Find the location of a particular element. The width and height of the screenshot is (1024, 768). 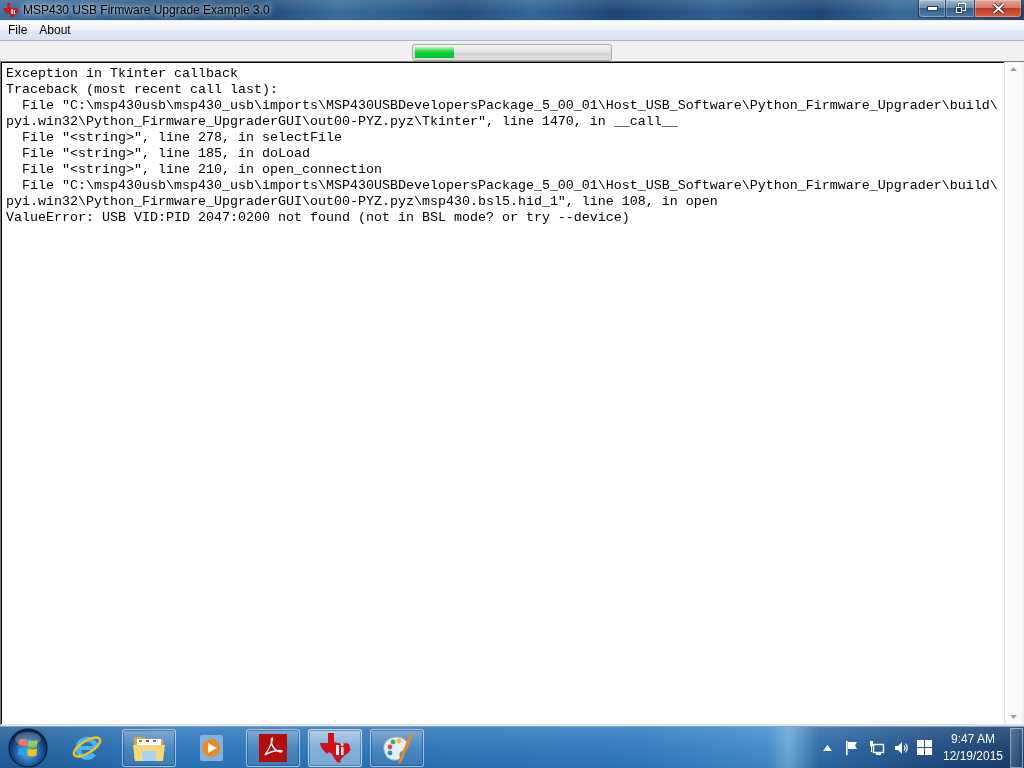

traceback-line: ValueError: USB VID:PID 2047:0200 not found (not in BSL mode? or try --device) is located at coordinates (318, 218).